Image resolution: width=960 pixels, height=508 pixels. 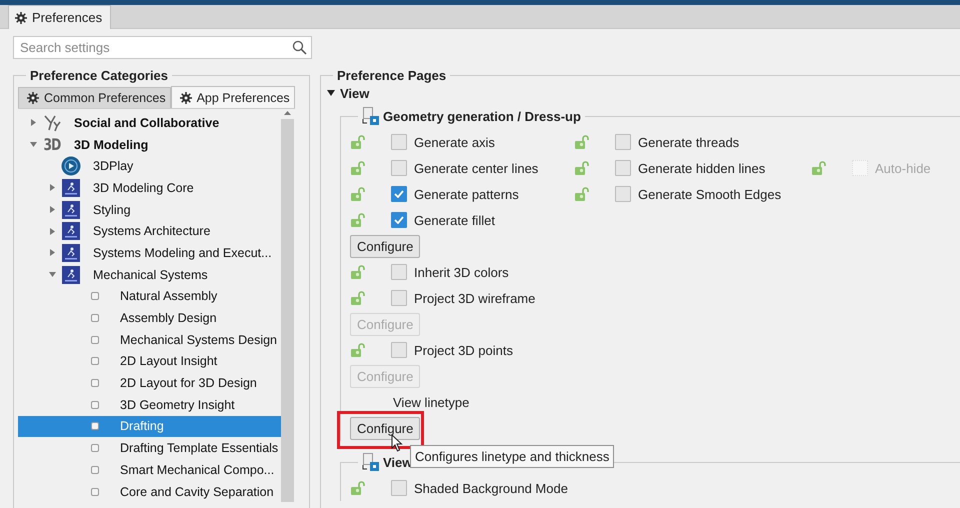 I want to click on tree-item: Social and Collaborative, so click(x=149, y=123).